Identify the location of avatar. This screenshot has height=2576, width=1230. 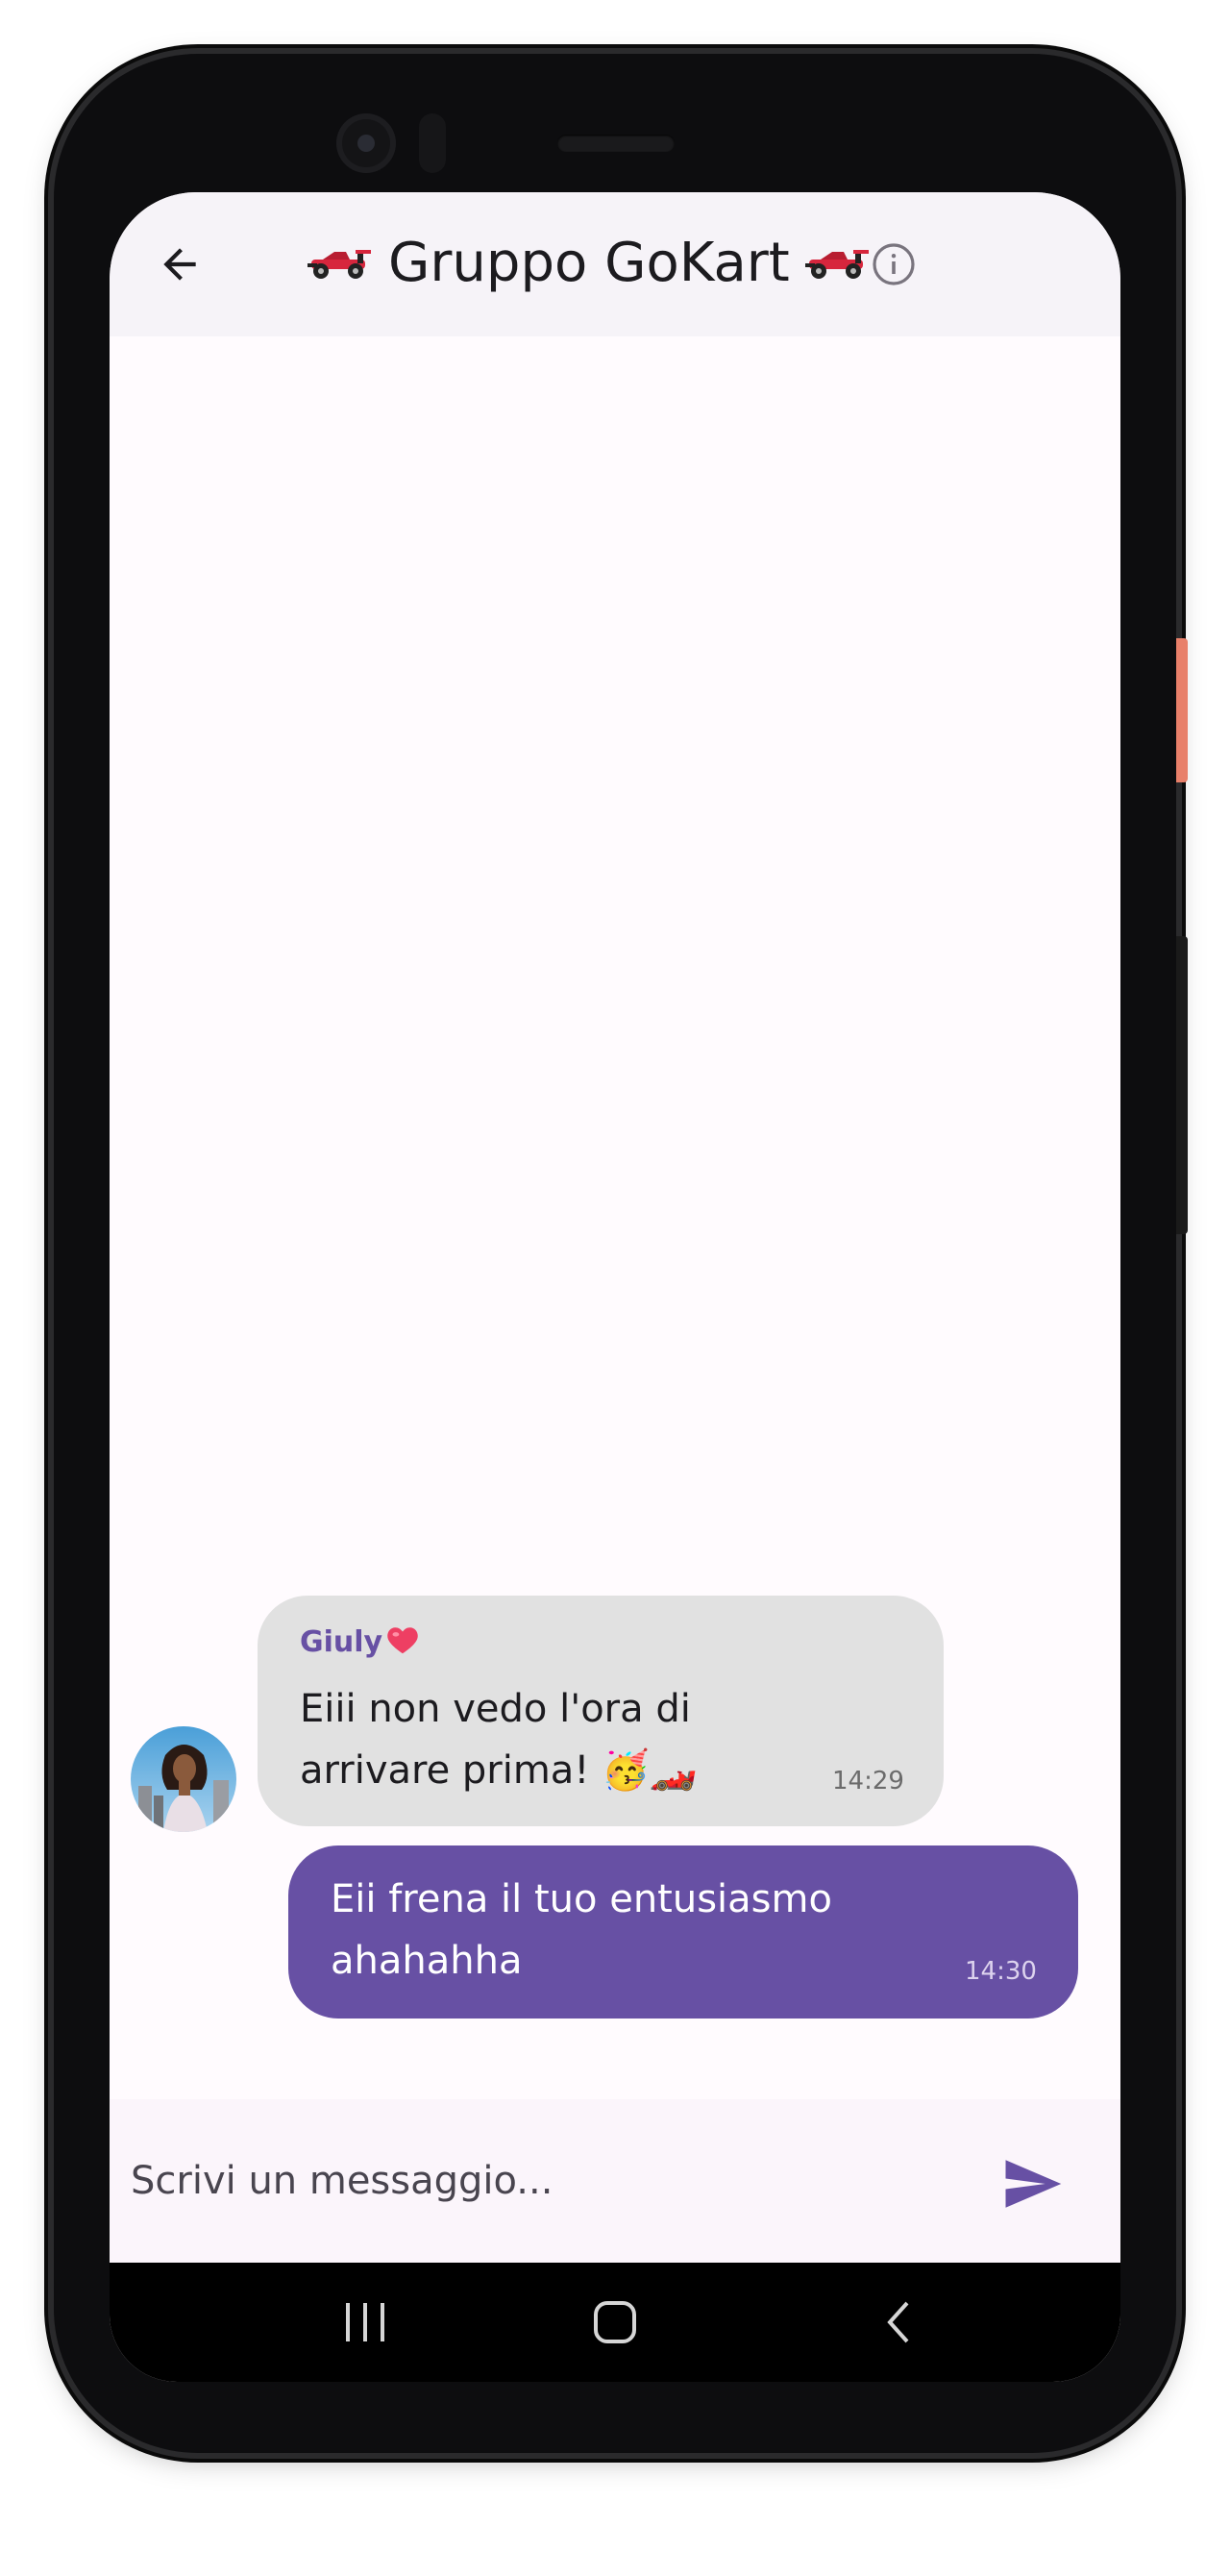
(183, 1779).